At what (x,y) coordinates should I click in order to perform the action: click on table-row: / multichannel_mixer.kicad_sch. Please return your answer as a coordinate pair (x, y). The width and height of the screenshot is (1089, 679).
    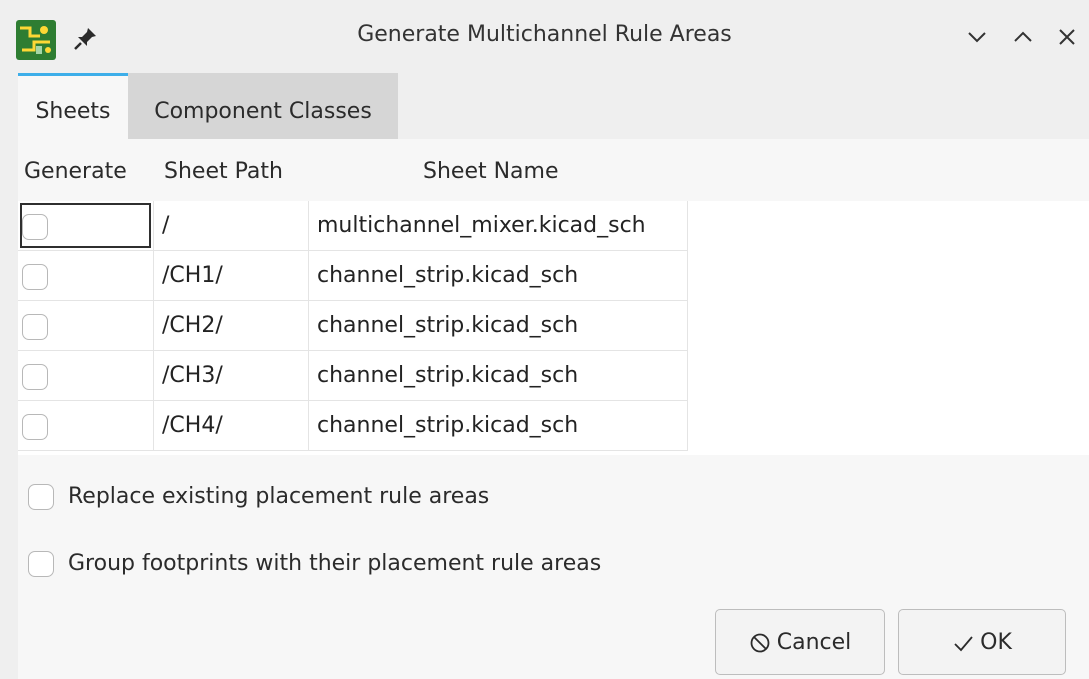
    Looking at the image, I should click on (353, 226).